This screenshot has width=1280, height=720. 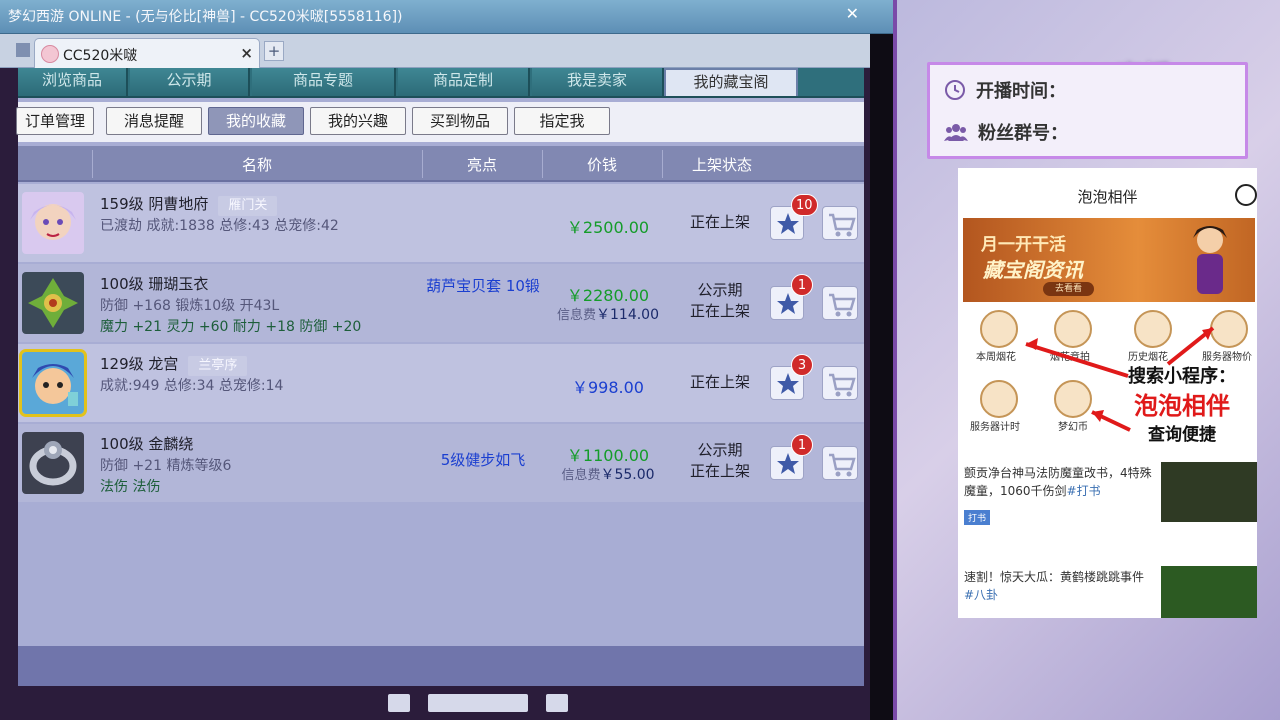 What do you see at coordinates (246, 53) in the screenshot?
I see `tab-close-icon: ×` at bounding box center [246, 53].